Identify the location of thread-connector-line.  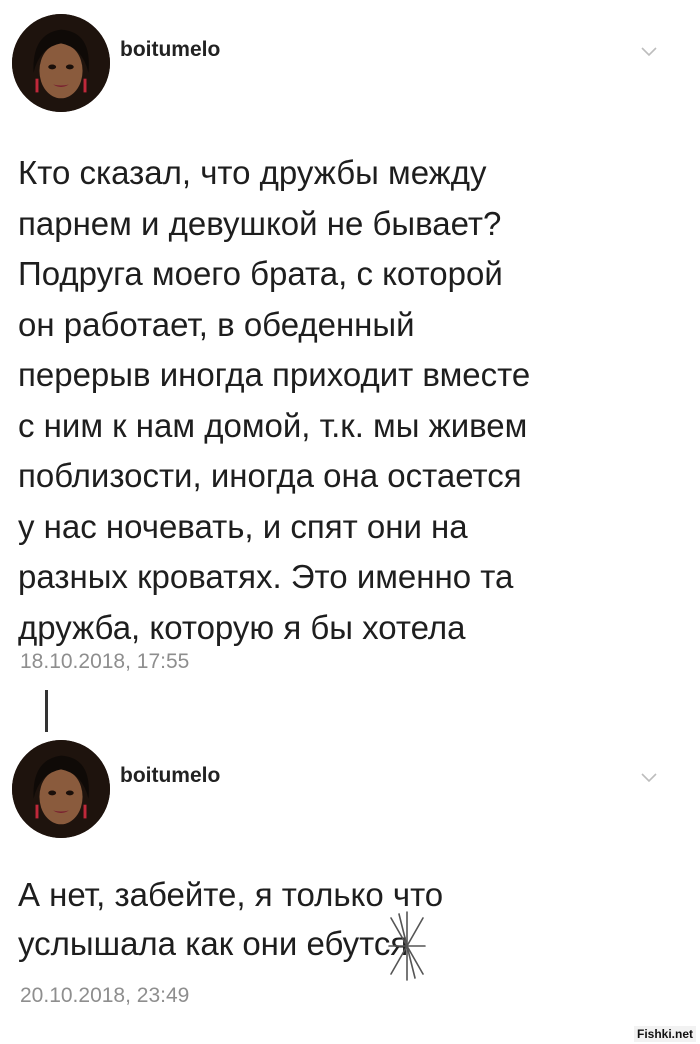
(46, 711).